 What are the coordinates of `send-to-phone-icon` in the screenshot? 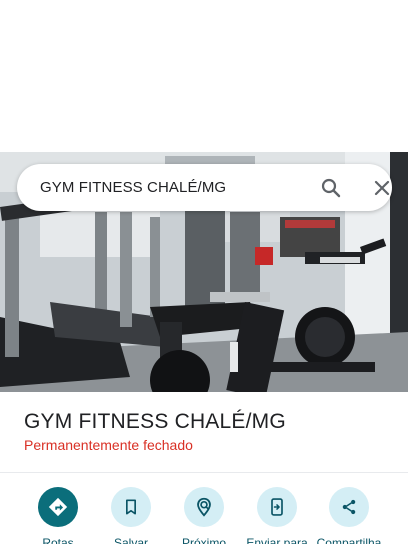 It's located at (277, 507).